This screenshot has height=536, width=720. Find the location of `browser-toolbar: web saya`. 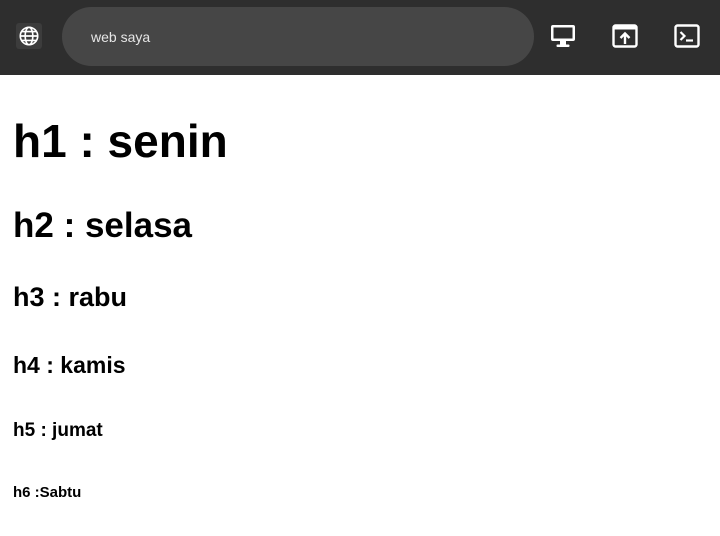

browser-toolbar: web saya is located at coordinates (360, 37).